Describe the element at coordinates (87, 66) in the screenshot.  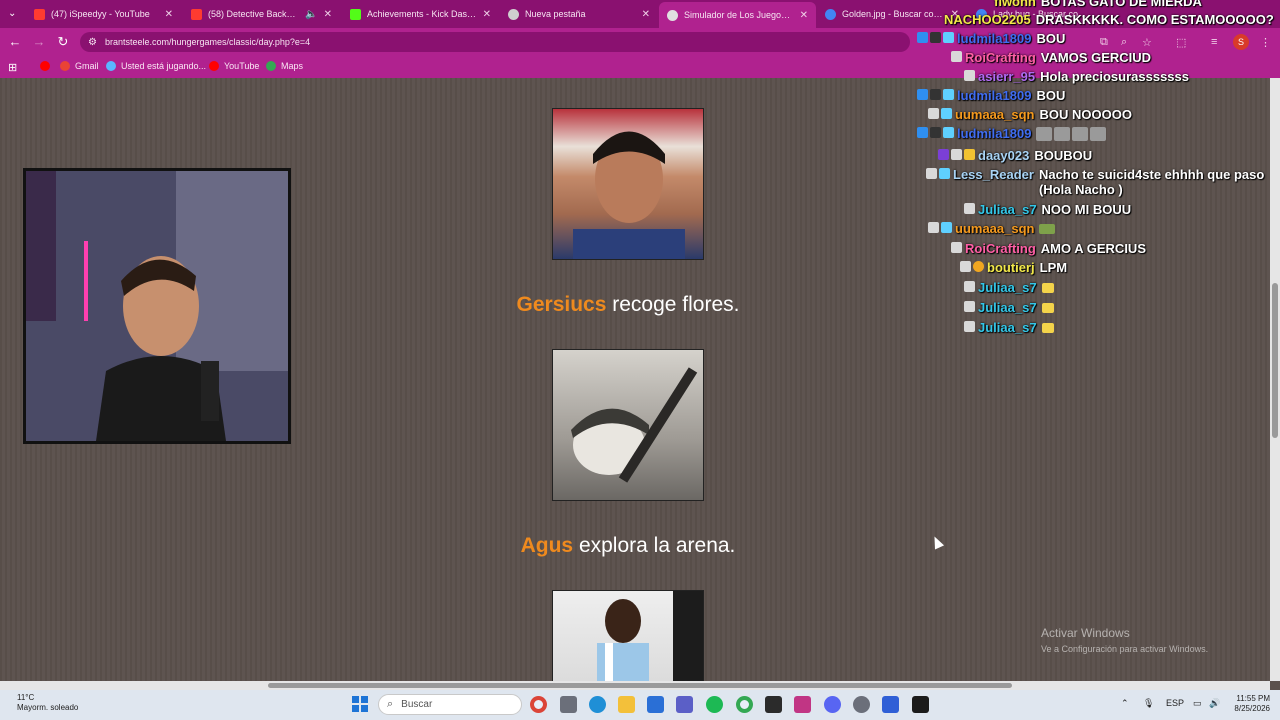
I see `bookmark-label: Gmail` at that location.